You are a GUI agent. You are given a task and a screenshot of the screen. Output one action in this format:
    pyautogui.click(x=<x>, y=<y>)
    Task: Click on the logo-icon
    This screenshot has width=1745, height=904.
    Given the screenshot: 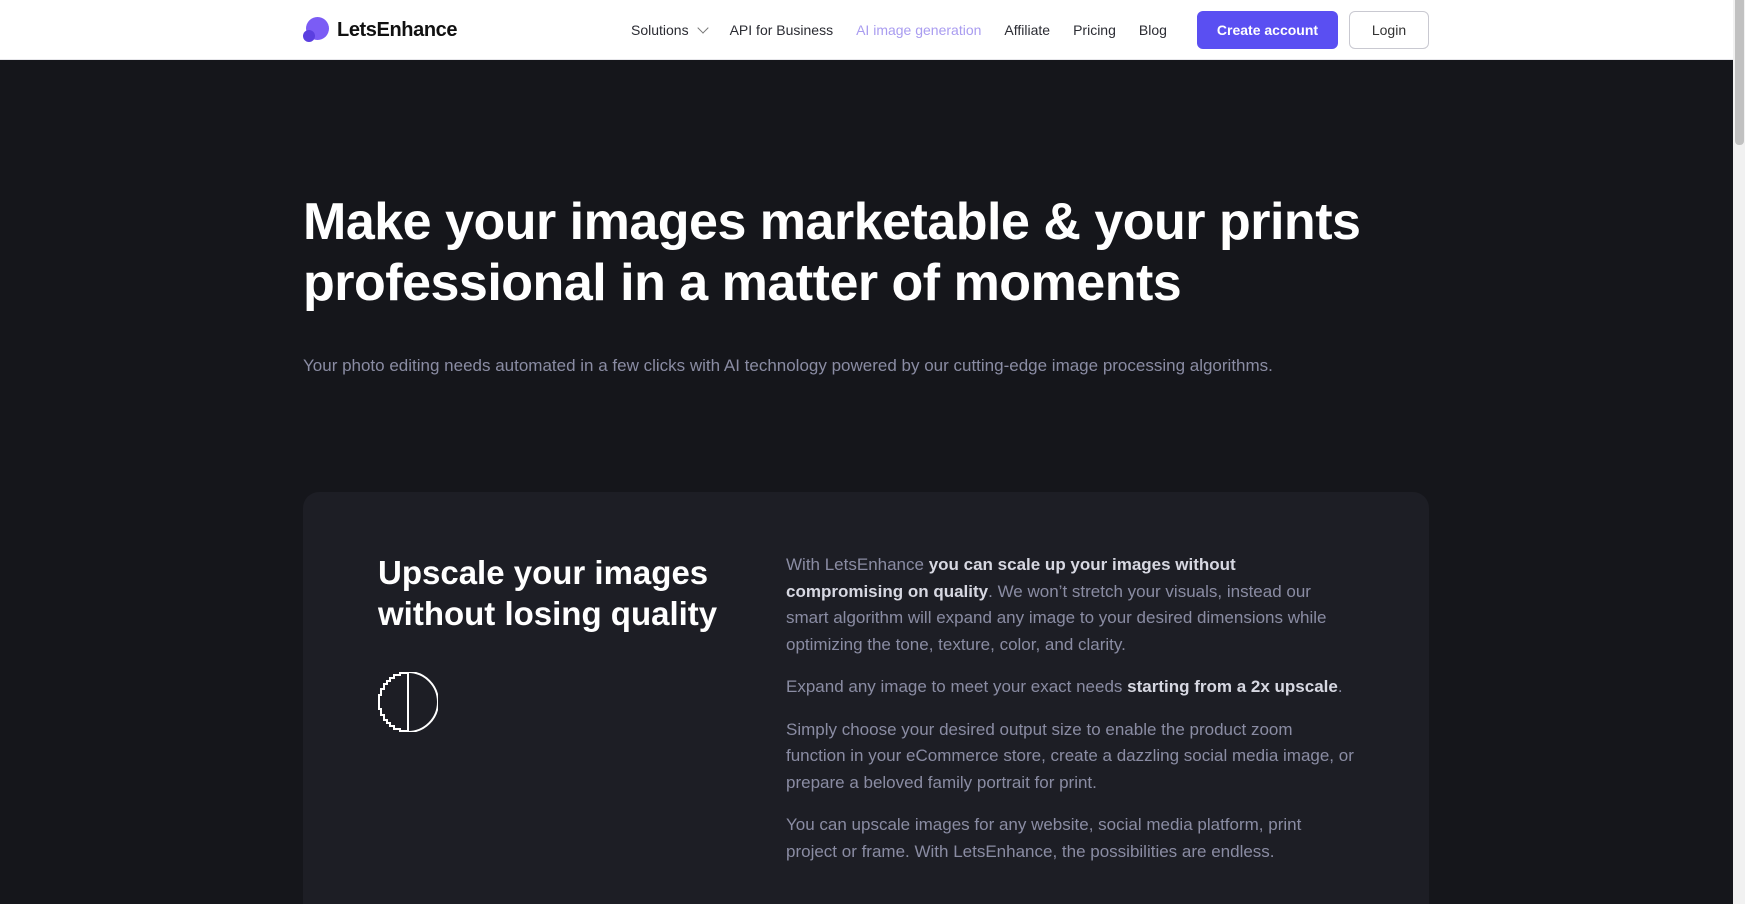 What is the action you would take?
    pyautogui.click(x=316, y=30)
    